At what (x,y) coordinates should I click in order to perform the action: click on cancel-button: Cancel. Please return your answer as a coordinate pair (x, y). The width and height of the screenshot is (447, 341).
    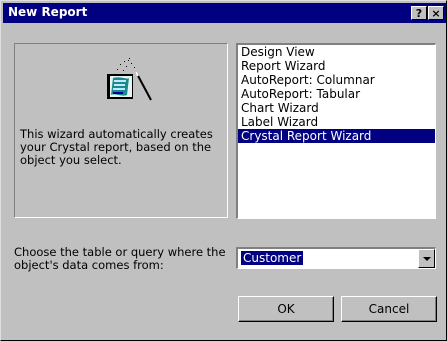
    Looking at the image, I should click on (389, 309).